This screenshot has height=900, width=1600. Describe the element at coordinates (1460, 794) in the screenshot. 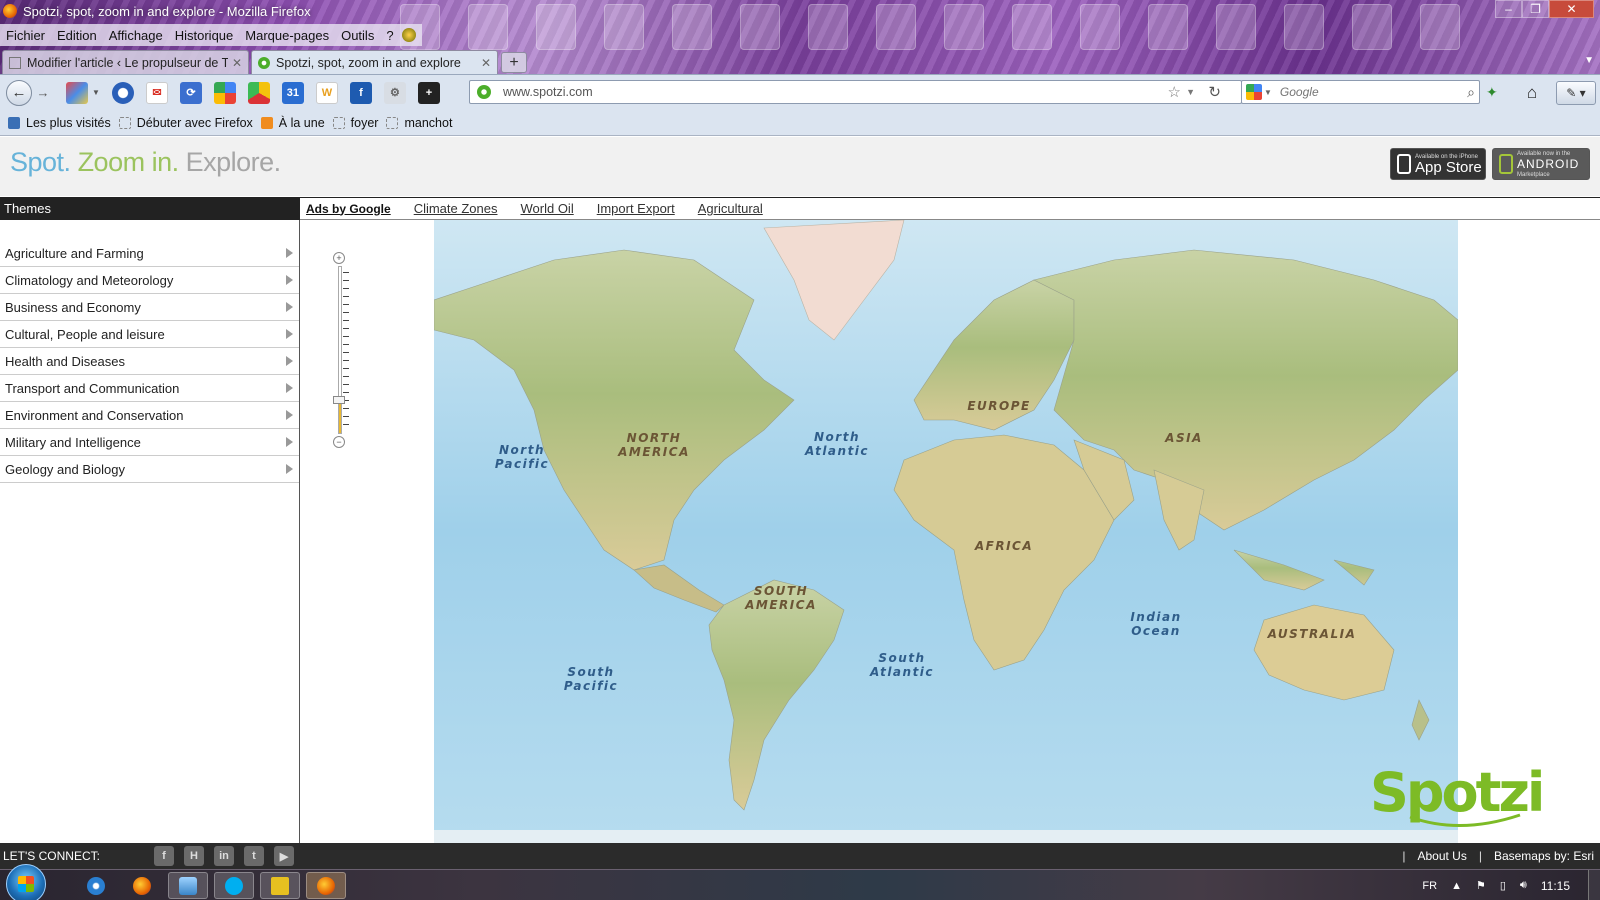

I see `spotzi-logo: Spotzi` at that location.